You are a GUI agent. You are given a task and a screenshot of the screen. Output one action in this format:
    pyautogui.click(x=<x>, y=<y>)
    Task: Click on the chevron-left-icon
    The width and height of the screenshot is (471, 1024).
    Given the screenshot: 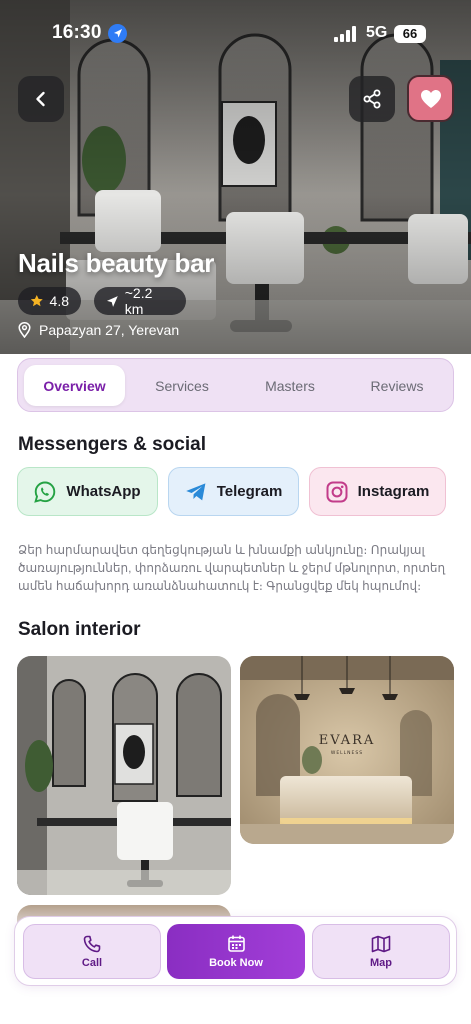 What is the action you would take?
    pyautogui.click(x=40, y=99)
    